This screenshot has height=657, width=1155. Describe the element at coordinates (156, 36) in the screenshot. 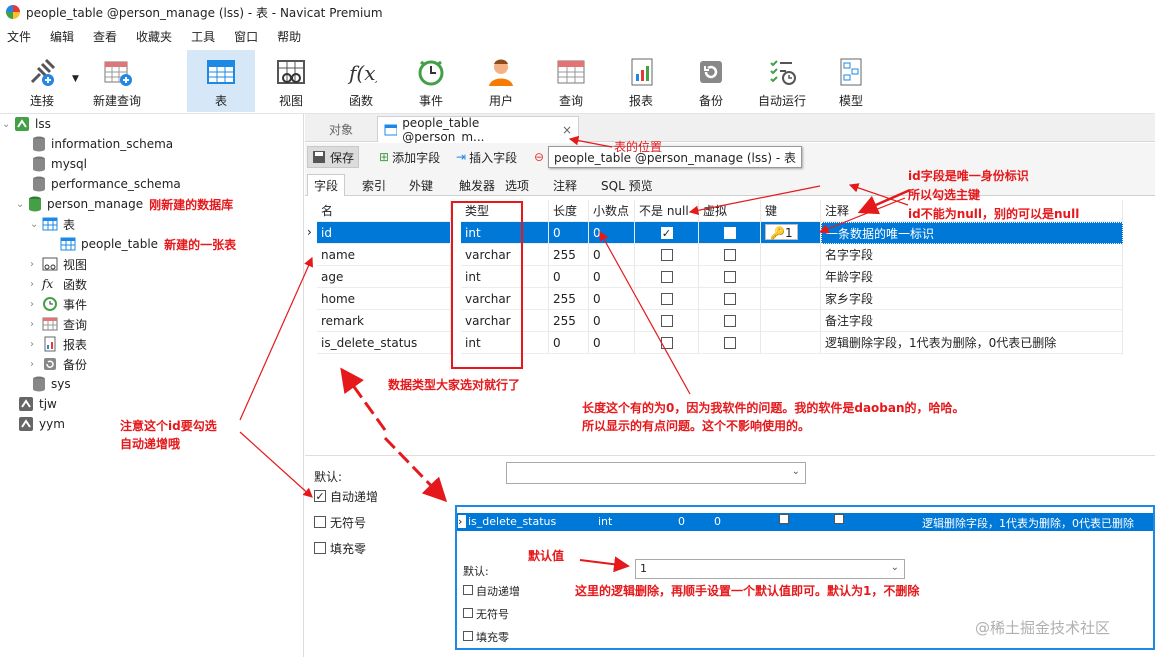

I see `menu-favorites: 收藏夹` at that location.